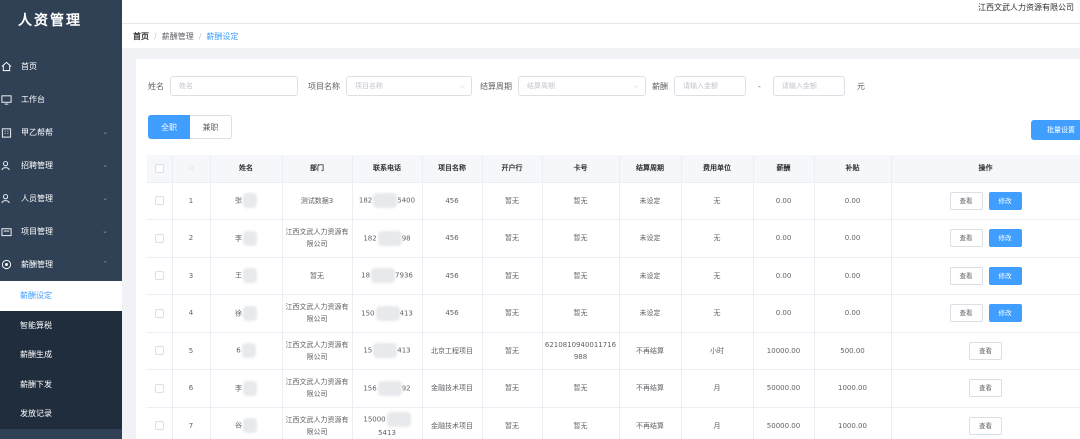 This screenshot has height=439, width=1080. Describe the element at coordinates (141, 36) in the screenshot. I see `breadcrumb-home: 首页` at that location.